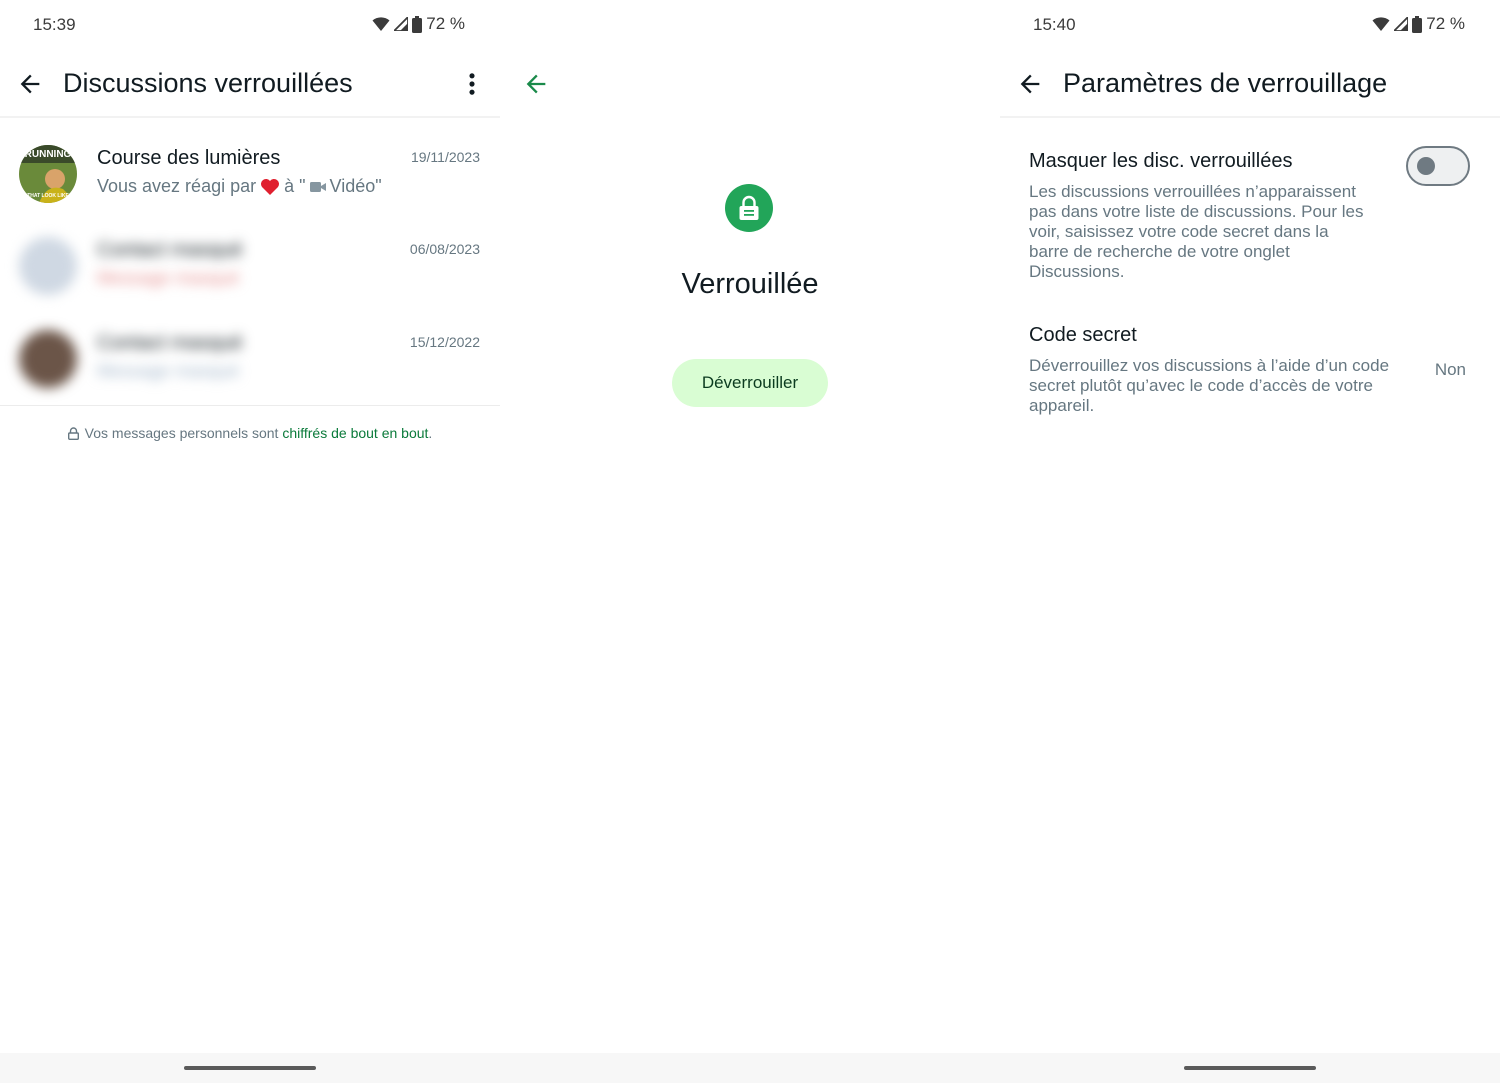  I want to click on setting-title: Masquer les disc. verrouillées, so click(1161, 161).